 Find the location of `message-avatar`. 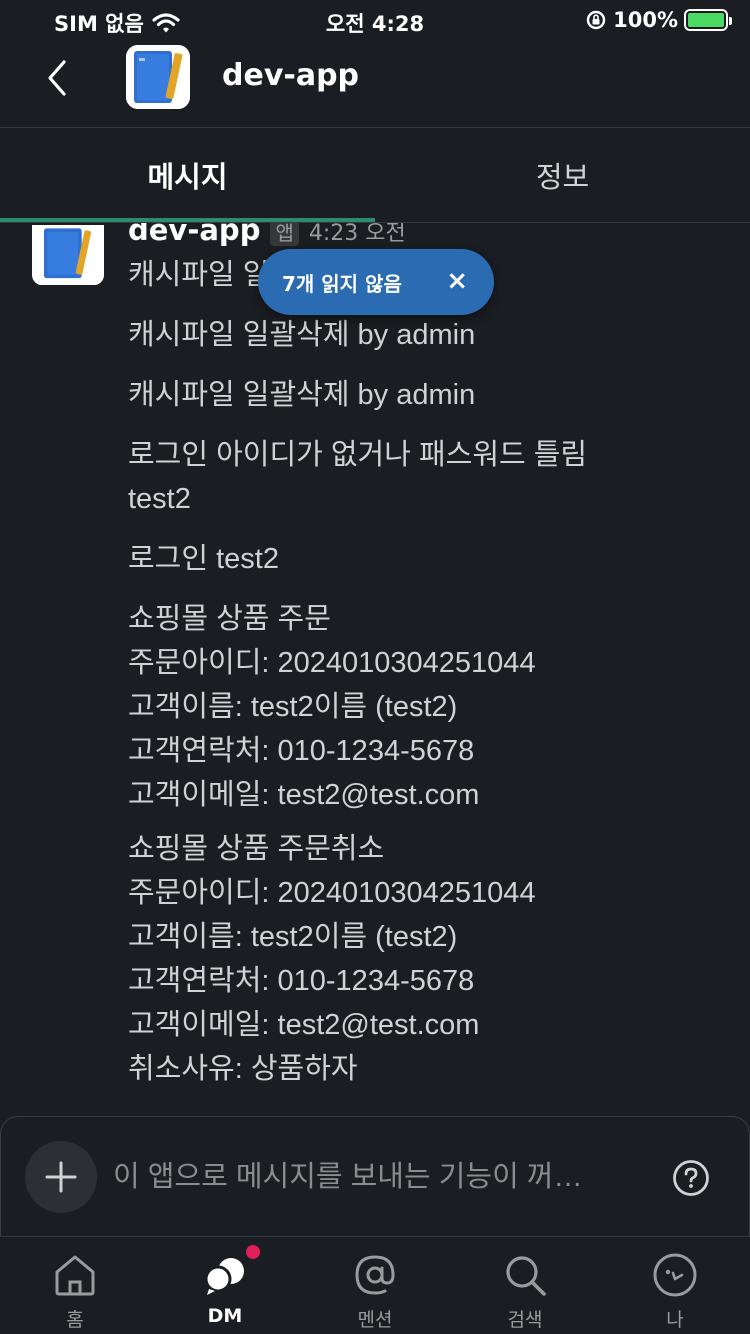

message-avatar is located at coordinates (68, 255).